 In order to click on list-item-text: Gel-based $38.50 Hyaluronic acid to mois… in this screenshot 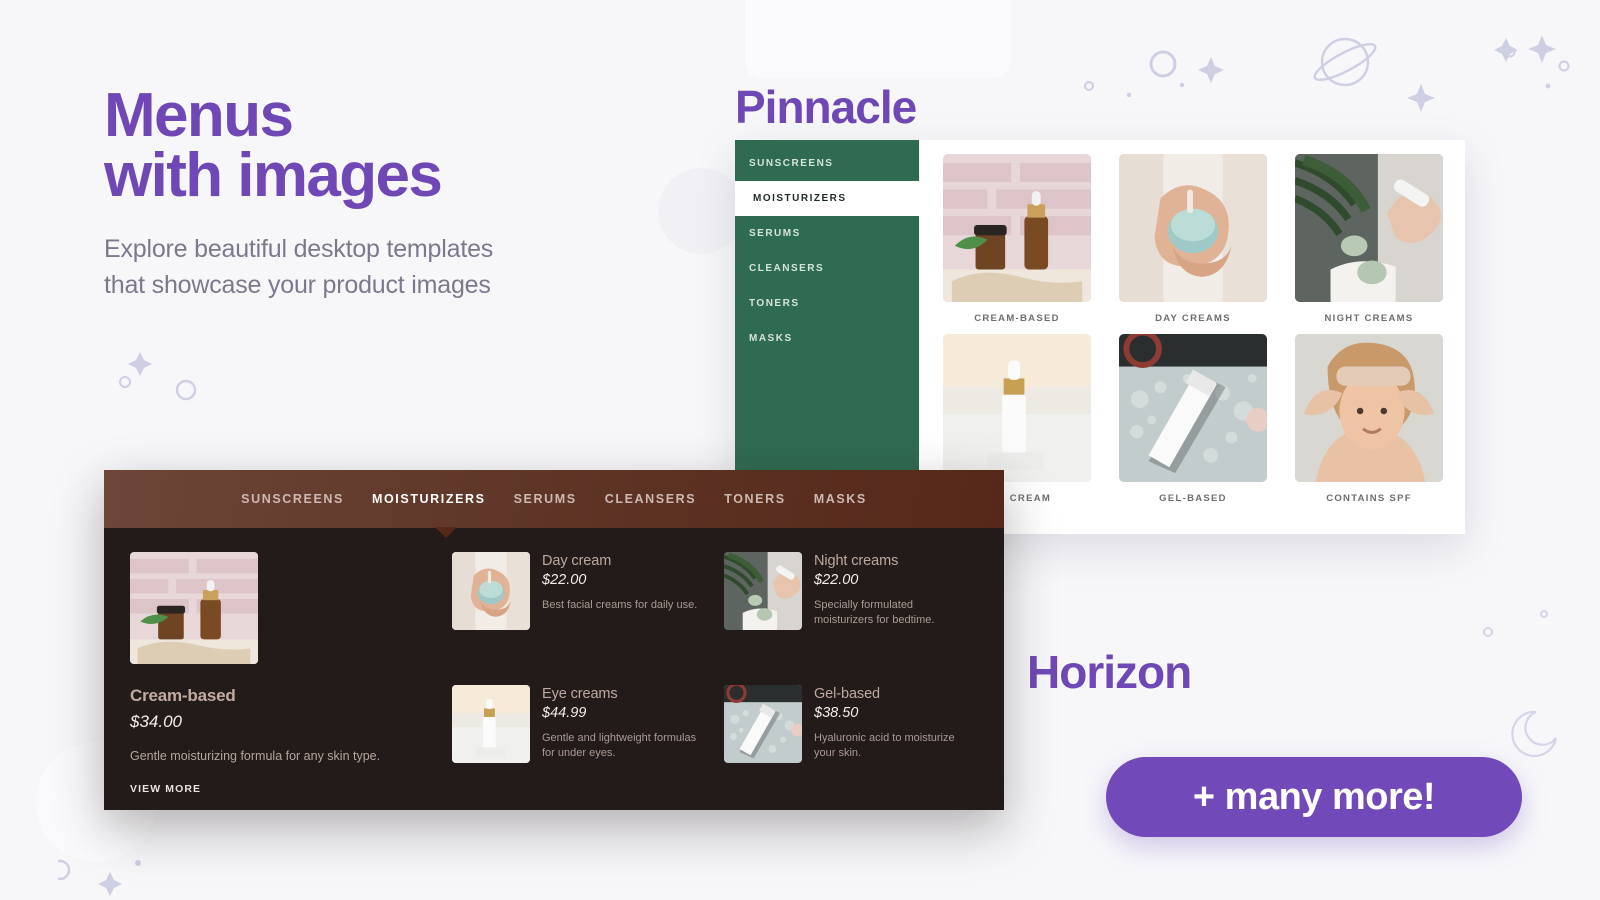, I will do `click(894, 739)`.